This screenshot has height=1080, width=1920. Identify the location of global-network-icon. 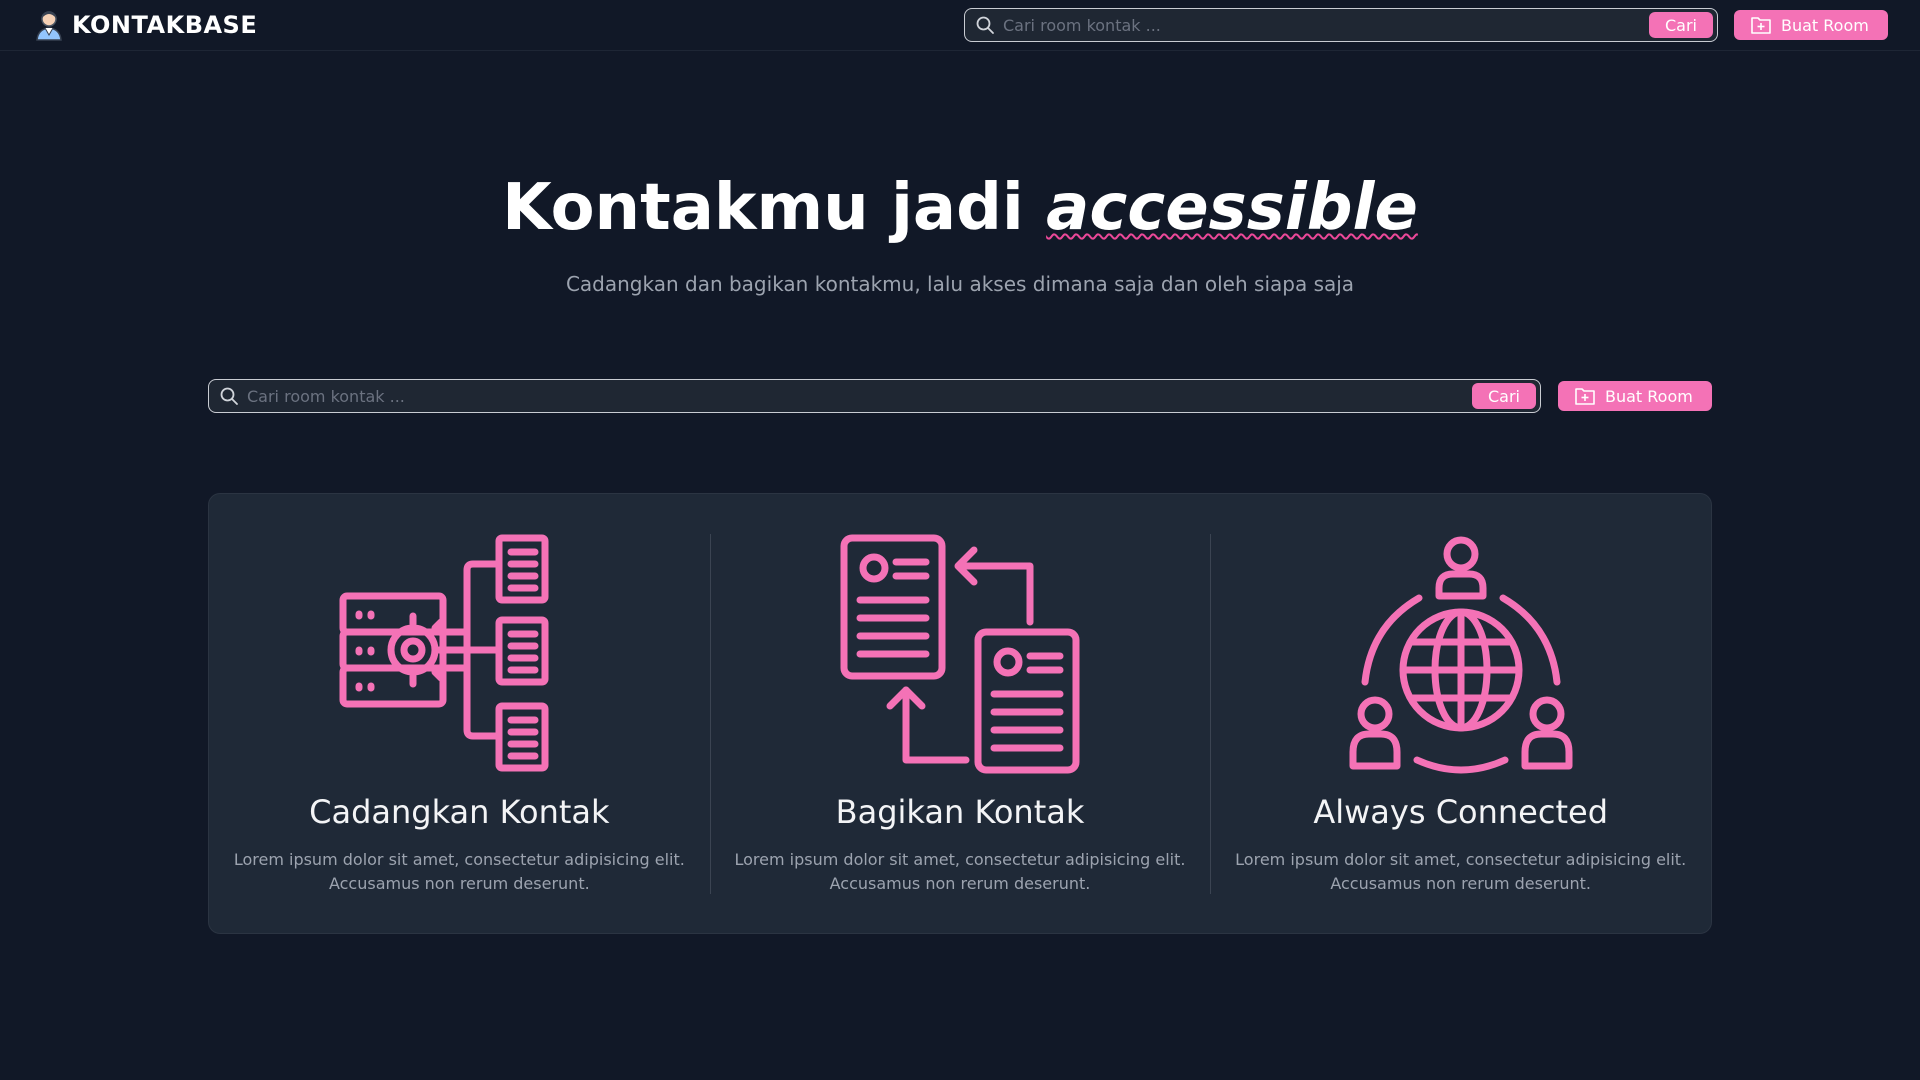
(1461, 655).